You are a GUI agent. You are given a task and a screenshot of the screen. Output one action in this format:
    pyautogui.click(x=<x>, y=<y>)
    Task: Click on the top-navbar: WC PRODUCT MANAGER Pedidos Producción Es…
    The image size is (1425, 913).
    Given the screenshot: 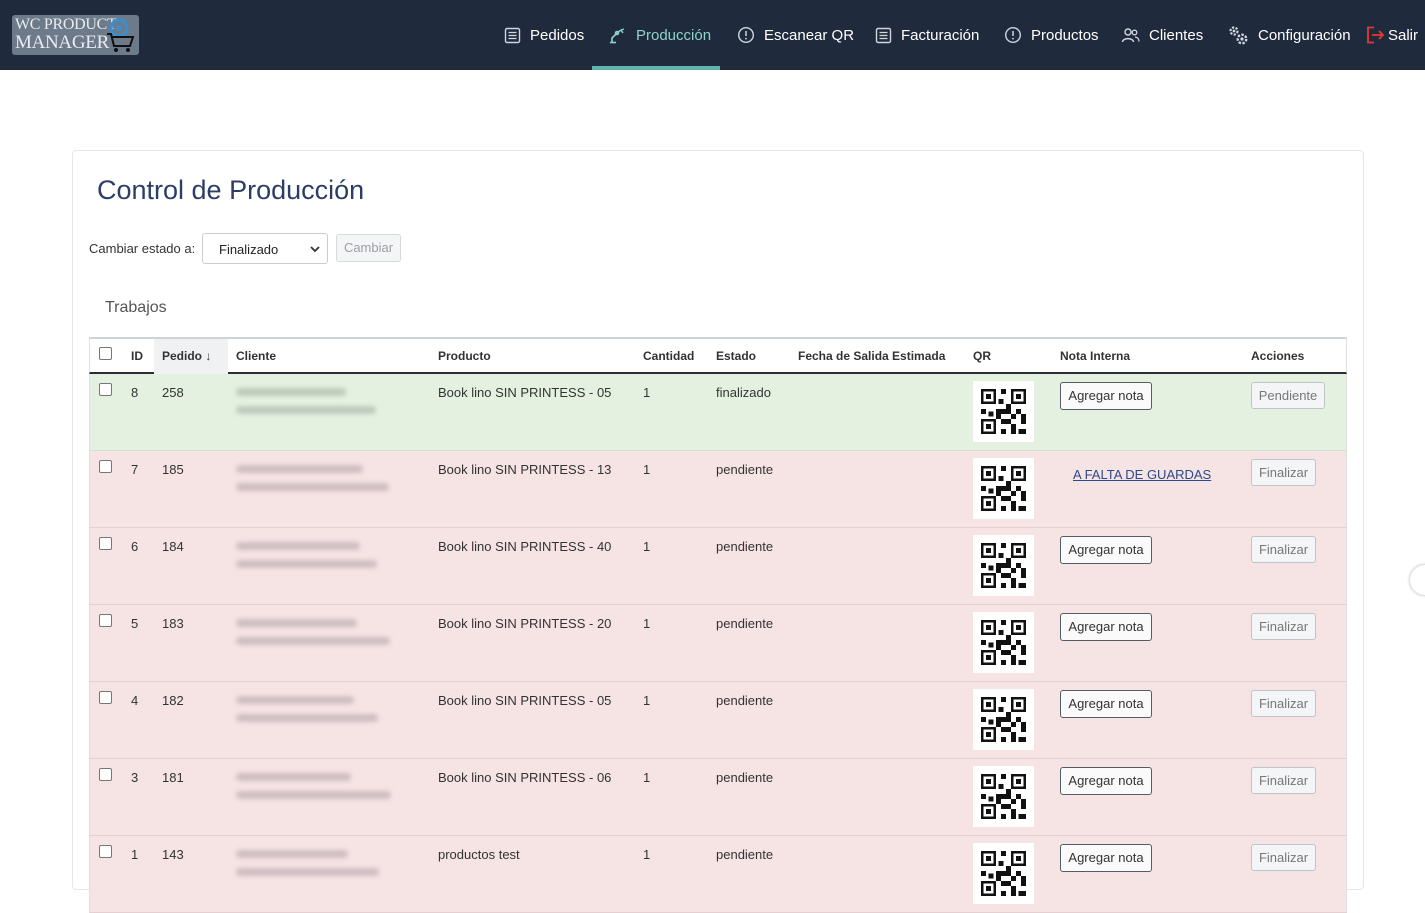 What is the action you would take?
    pyautogui.click(x=712, y=35)
    